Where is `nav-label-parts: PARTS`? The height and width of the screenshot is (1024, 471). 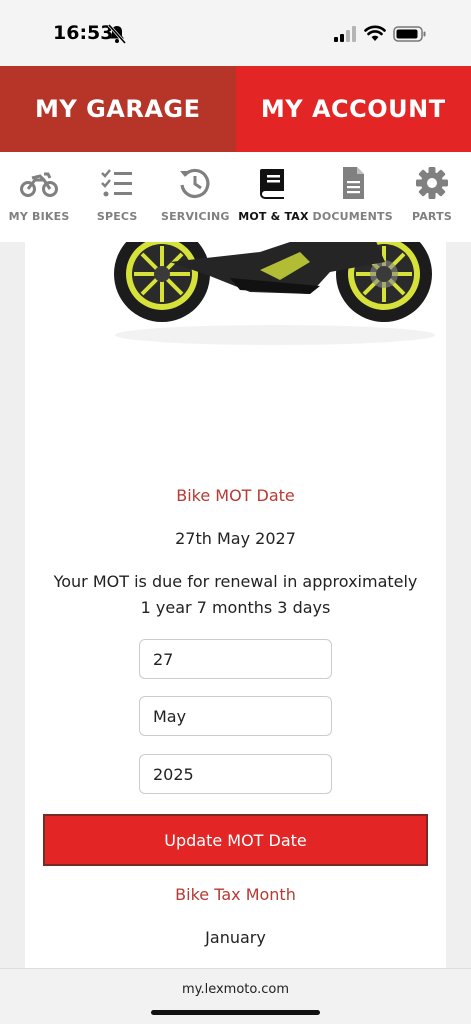
nav-label-parts: PARTS is located at coordinates (431, 216).